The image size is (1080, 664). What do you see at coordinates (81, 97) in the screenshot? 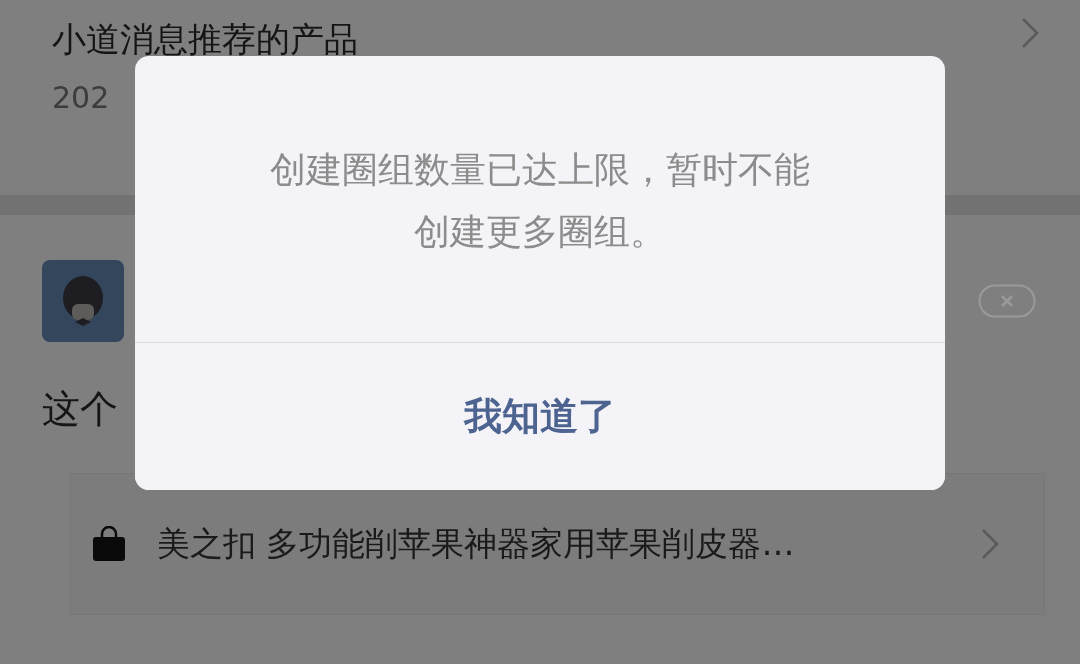
I see `date-text: 202` at bounding box center [81, 97].